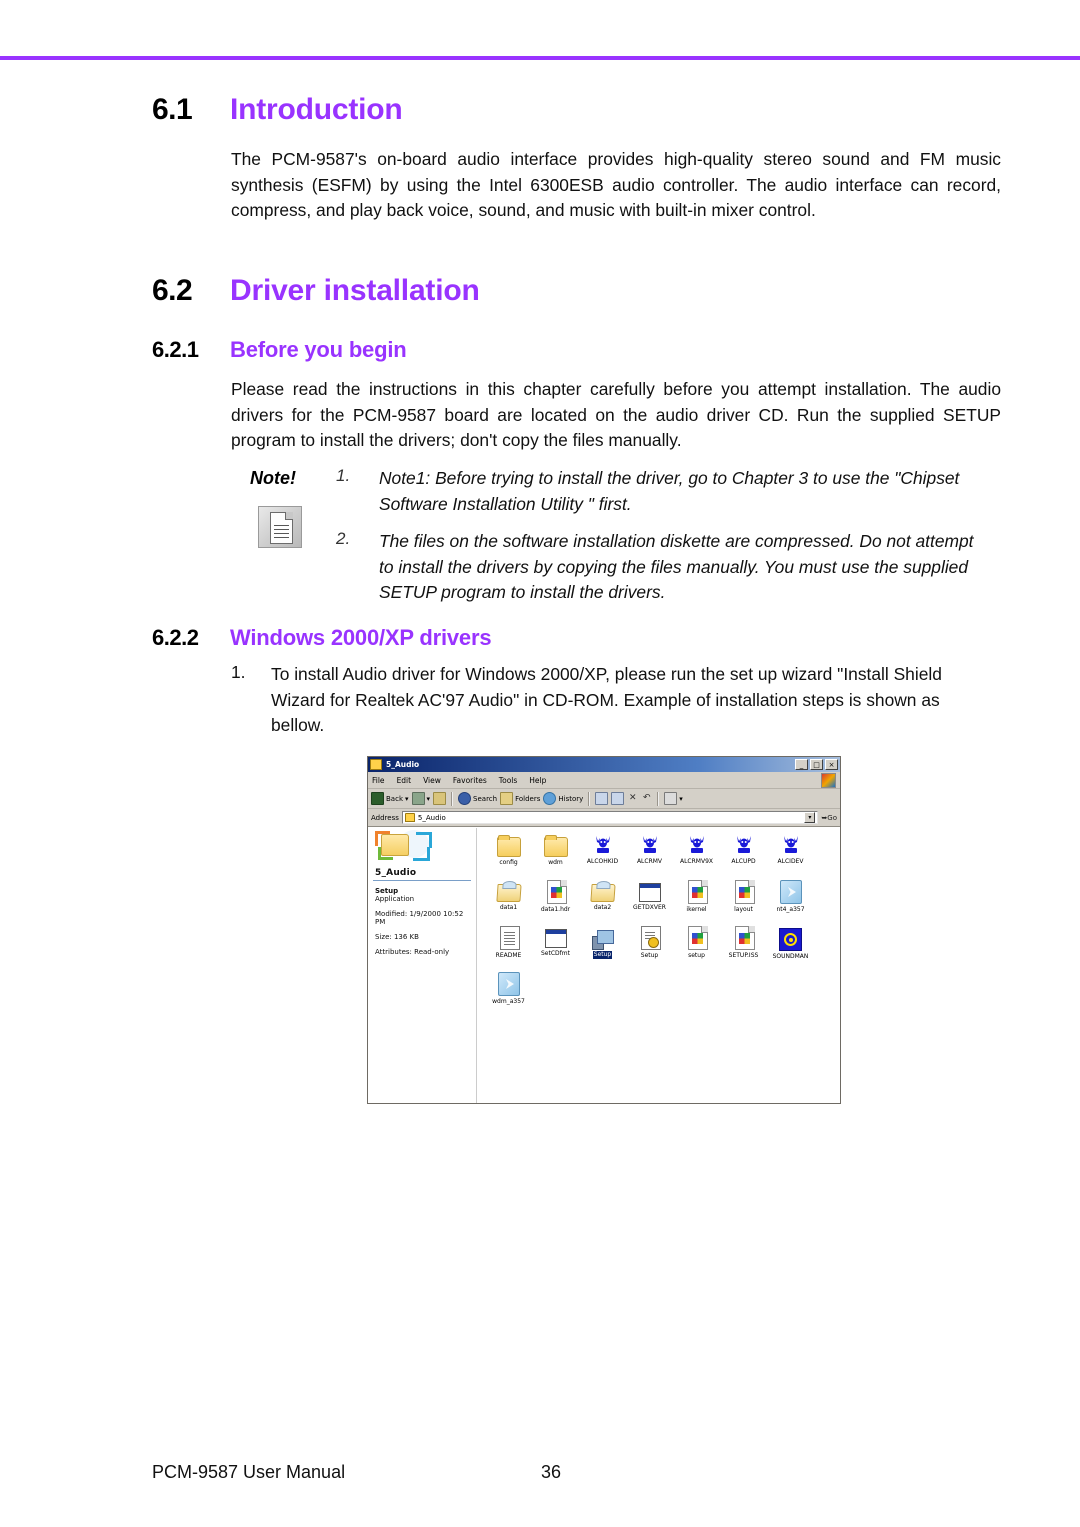  Describe the element at coordinates (810, 817) in the screenshot. I see `address-dropdown-button: ▾` at that location.